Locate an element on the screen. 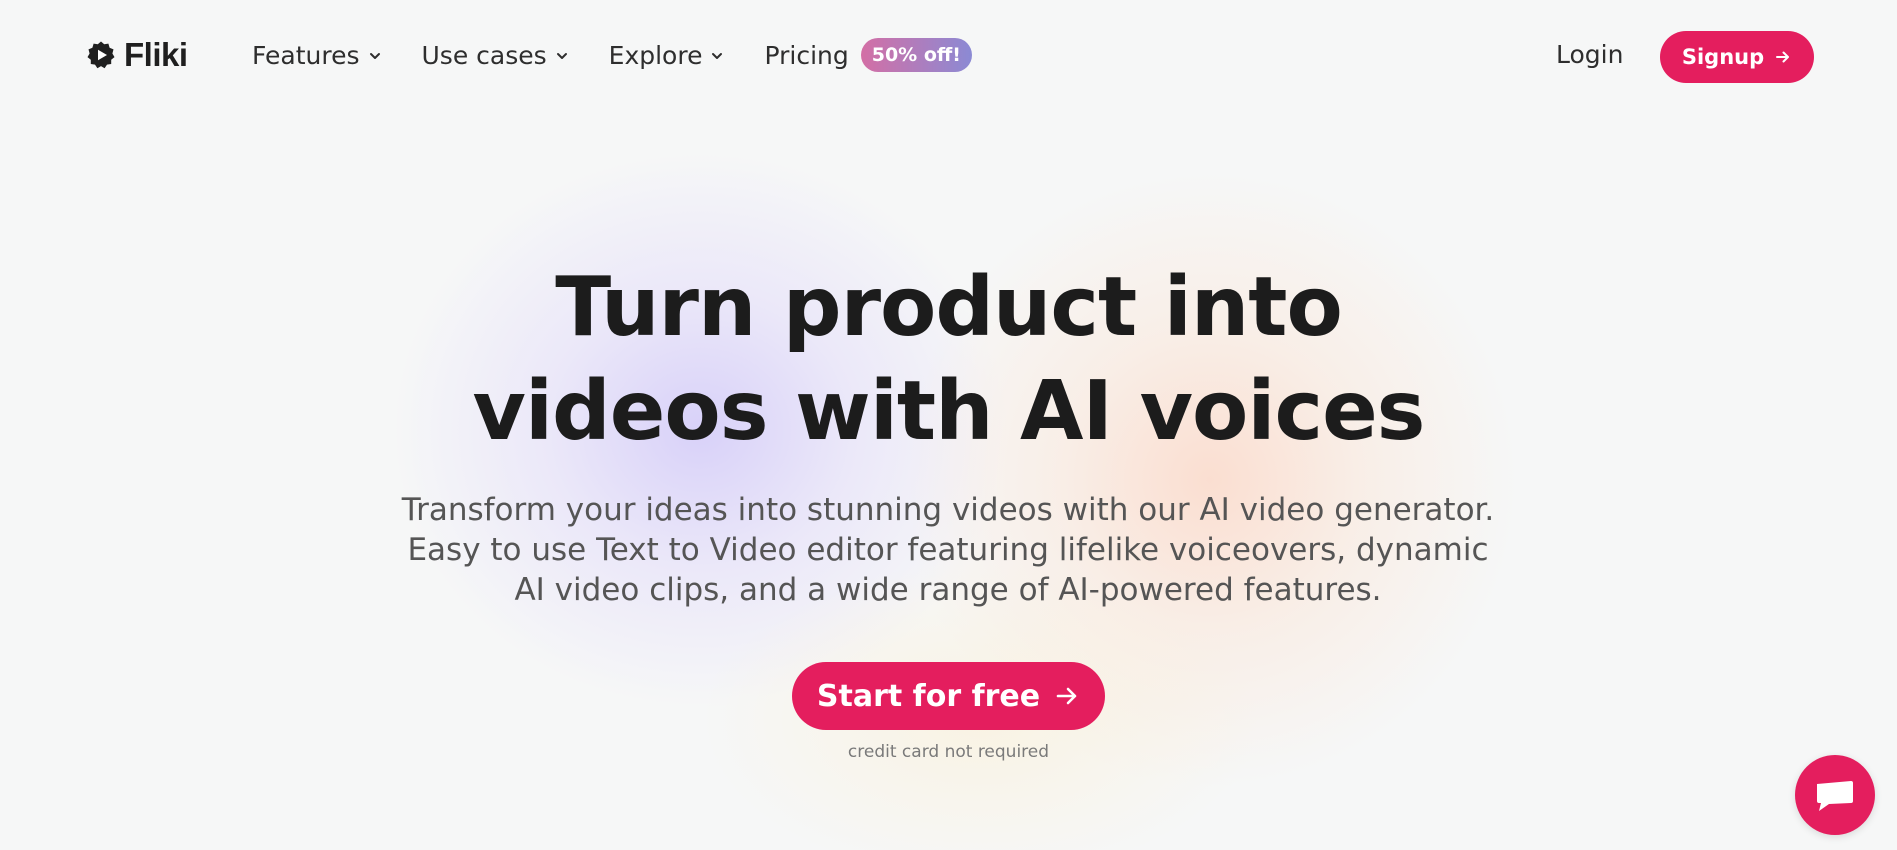 The height and width of the screenshot is (850, 1897). nav-item-label: Pricing is located at coordinates (806, 55).